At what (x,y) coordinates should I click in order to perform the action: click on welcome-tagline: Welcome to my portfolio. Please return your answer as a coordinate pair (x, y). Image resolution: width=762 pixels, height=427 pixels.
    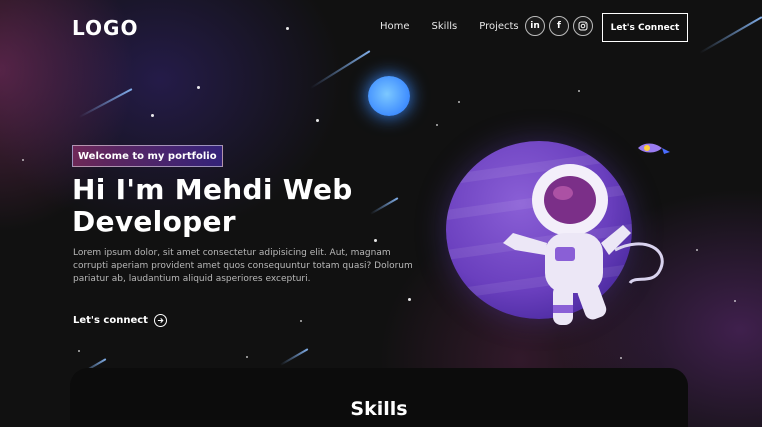
    Looking at the image, I should click on (147, 156).